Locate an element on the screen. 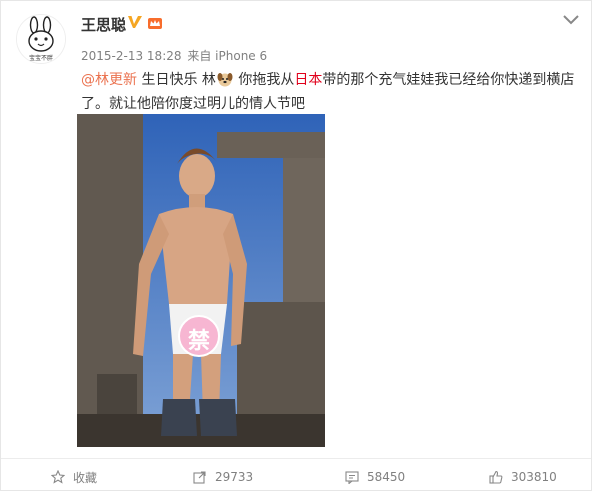 The width and height of the screenshot is (592, 491). mention-link: @林更新 is located at coordinates (109, 80).